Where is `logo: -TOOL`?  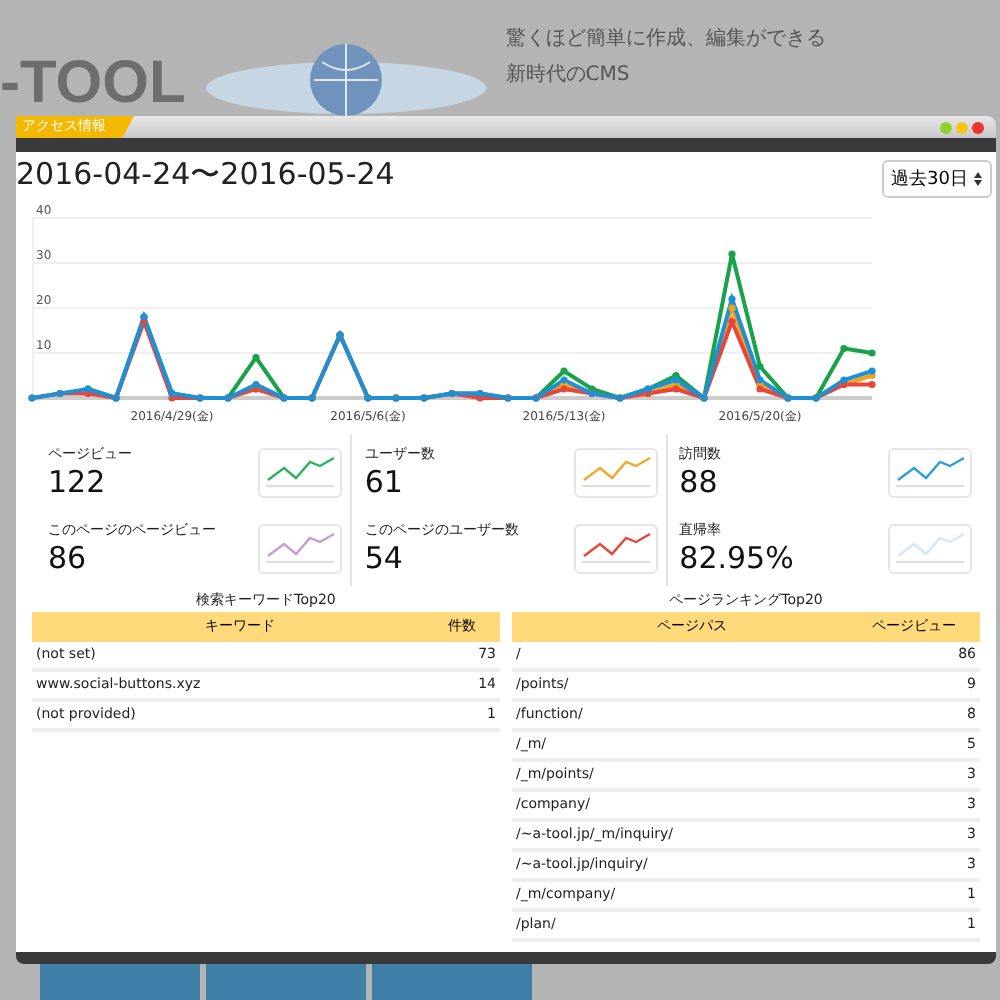 logo: -TOOL is located at coordinates (93, 84).